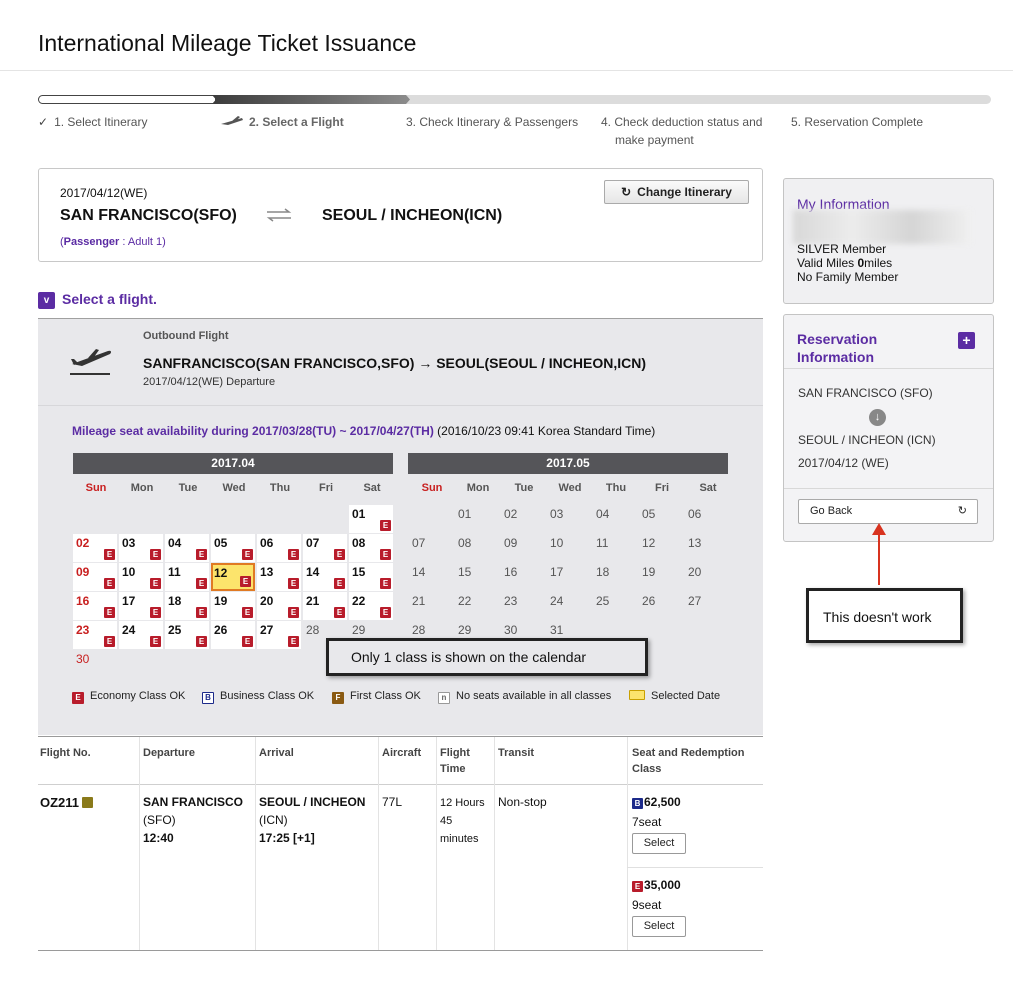 This screenshot has height=988, width=1013. I want to click on calendar-day-25-apr: 25 E, so click(187, 635).